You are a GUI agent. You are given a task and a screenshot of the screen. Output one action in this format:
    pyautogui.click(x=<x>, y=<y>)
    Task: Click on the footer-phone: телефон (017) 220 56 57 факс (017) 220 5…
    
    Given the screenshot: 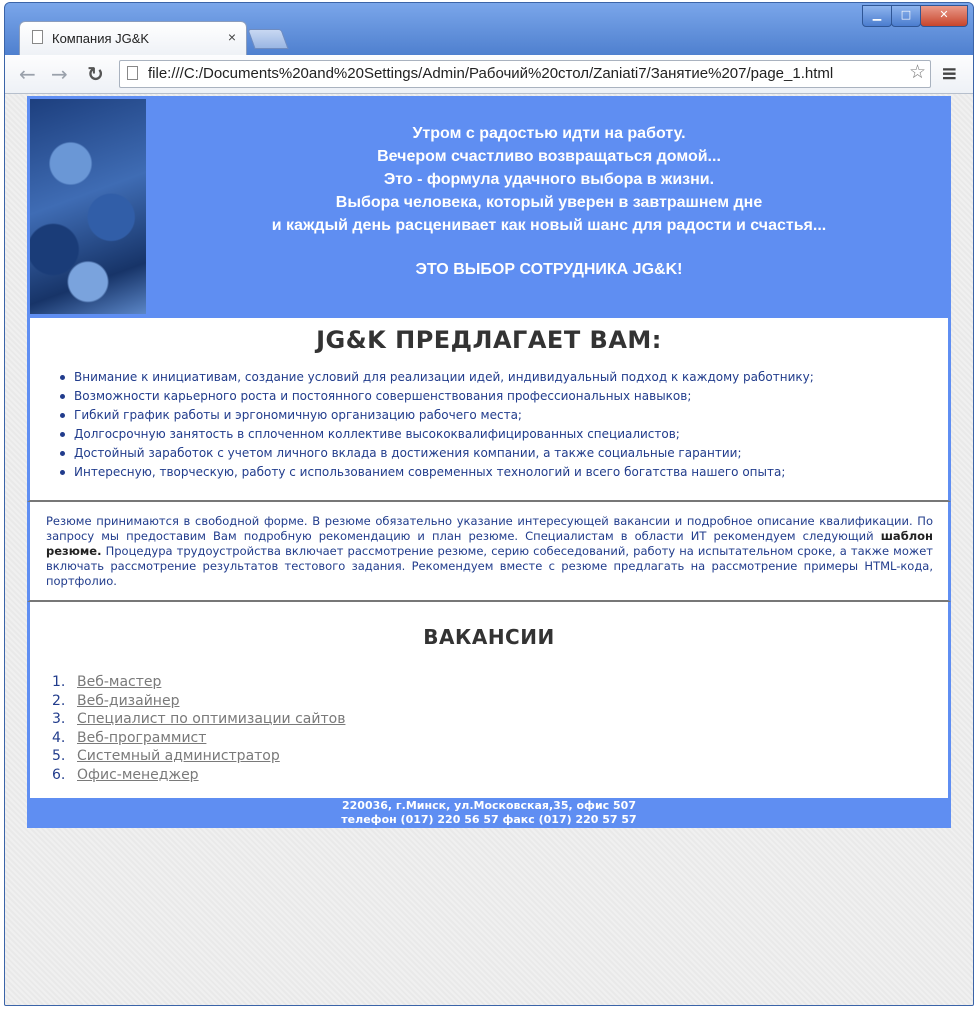 What is the action you would take?
    pyautogui.click(x=489, y=819)
    